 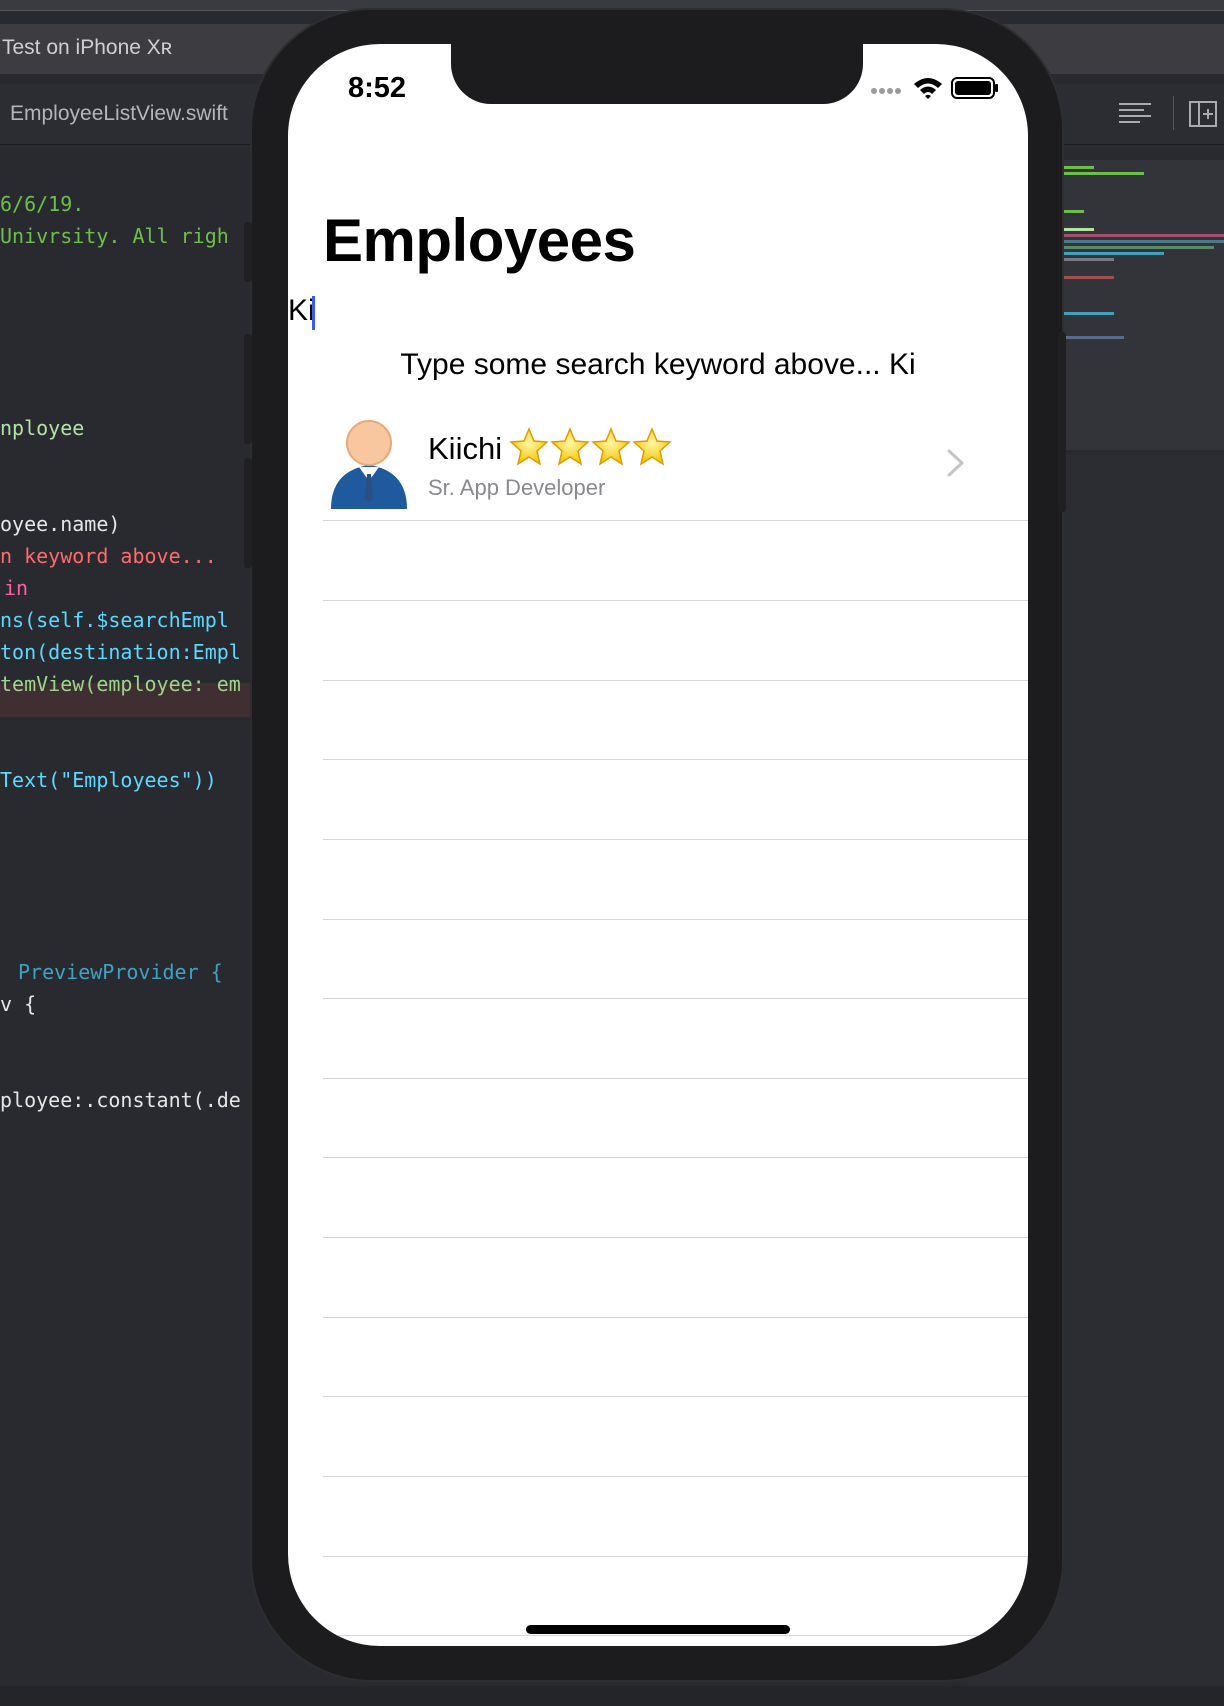 I want to click on signal-dots-icon, so click(x=886, y=91).